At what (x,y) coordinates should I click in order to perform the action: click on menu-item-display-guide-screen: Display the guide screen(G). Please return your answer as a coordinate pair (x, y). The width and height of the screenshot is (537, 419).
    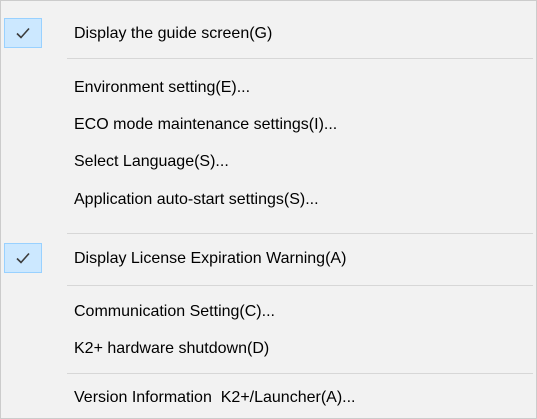
    Looking at the image, I should click on (268, 34).